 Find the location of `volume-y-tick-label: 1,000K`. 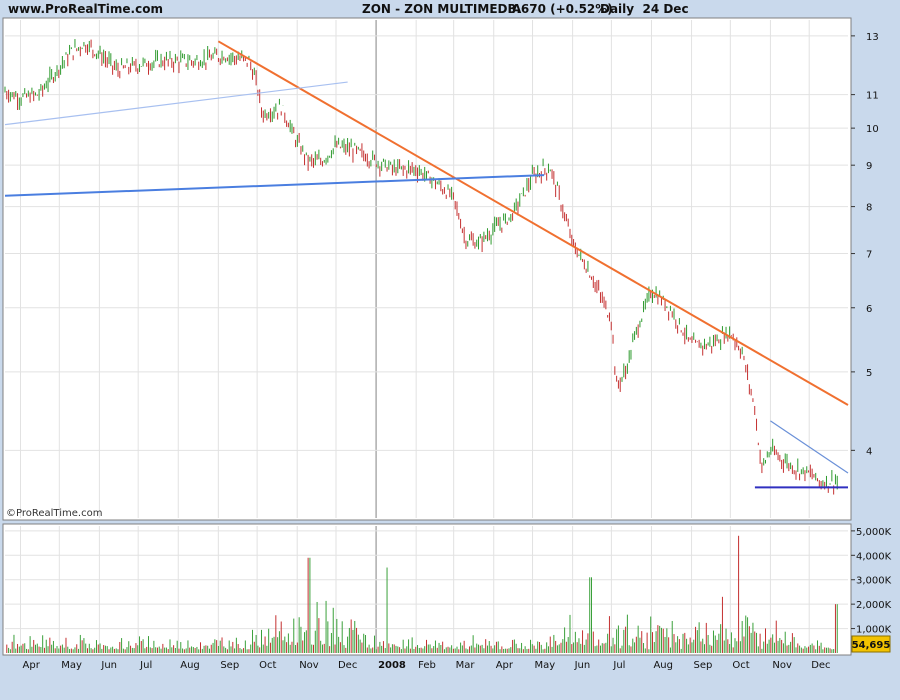

volume-y-tick-label: 1,000K is located at coordinates (874, 630).